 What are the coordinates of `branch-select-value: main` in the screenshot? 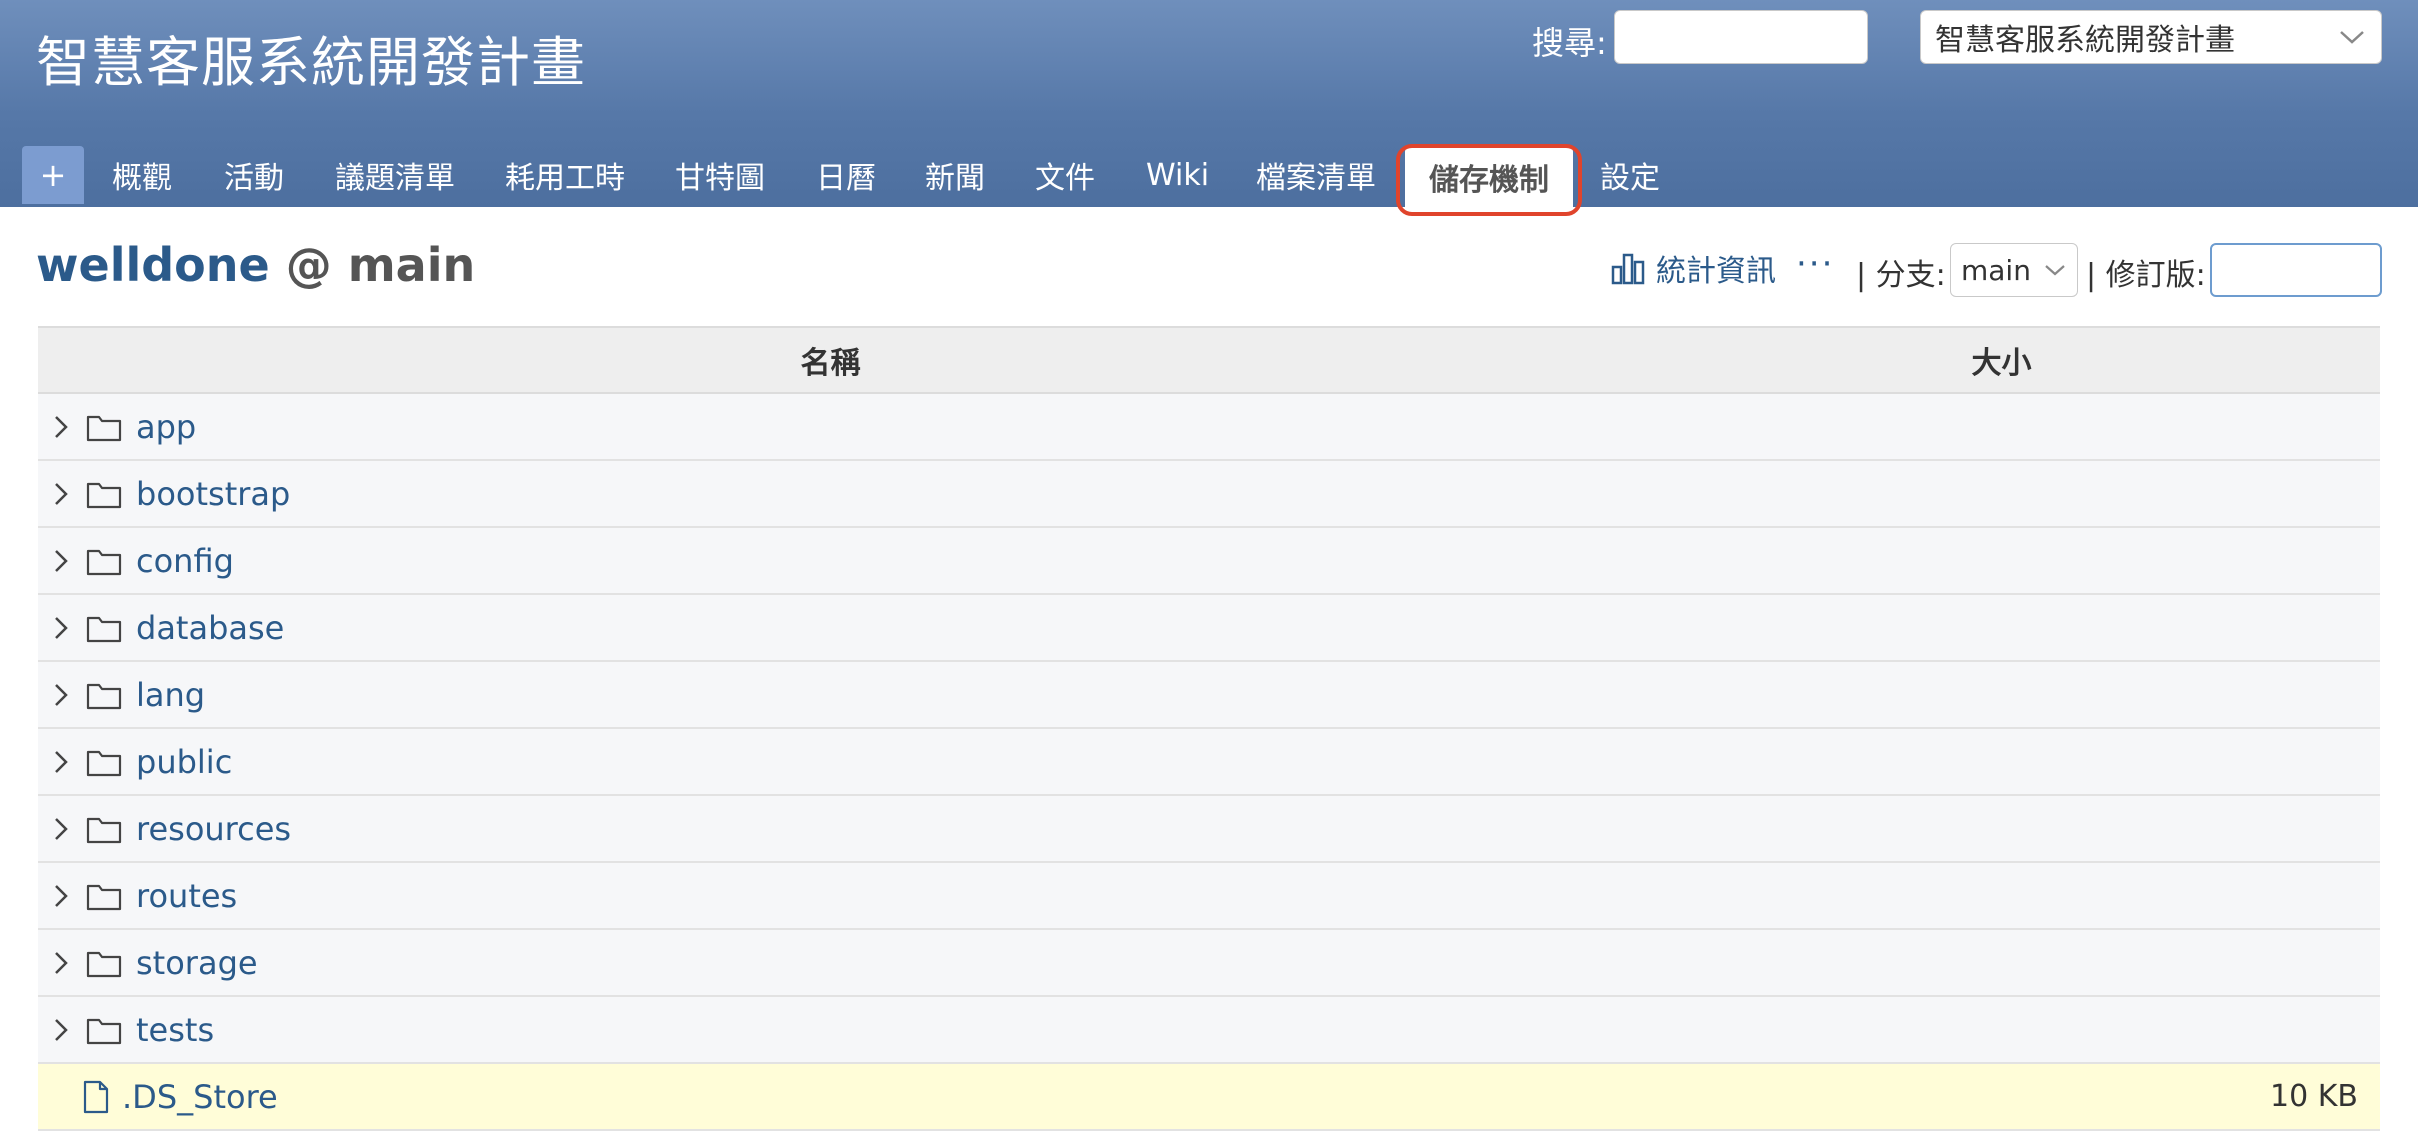 It's located at (1996, 270).